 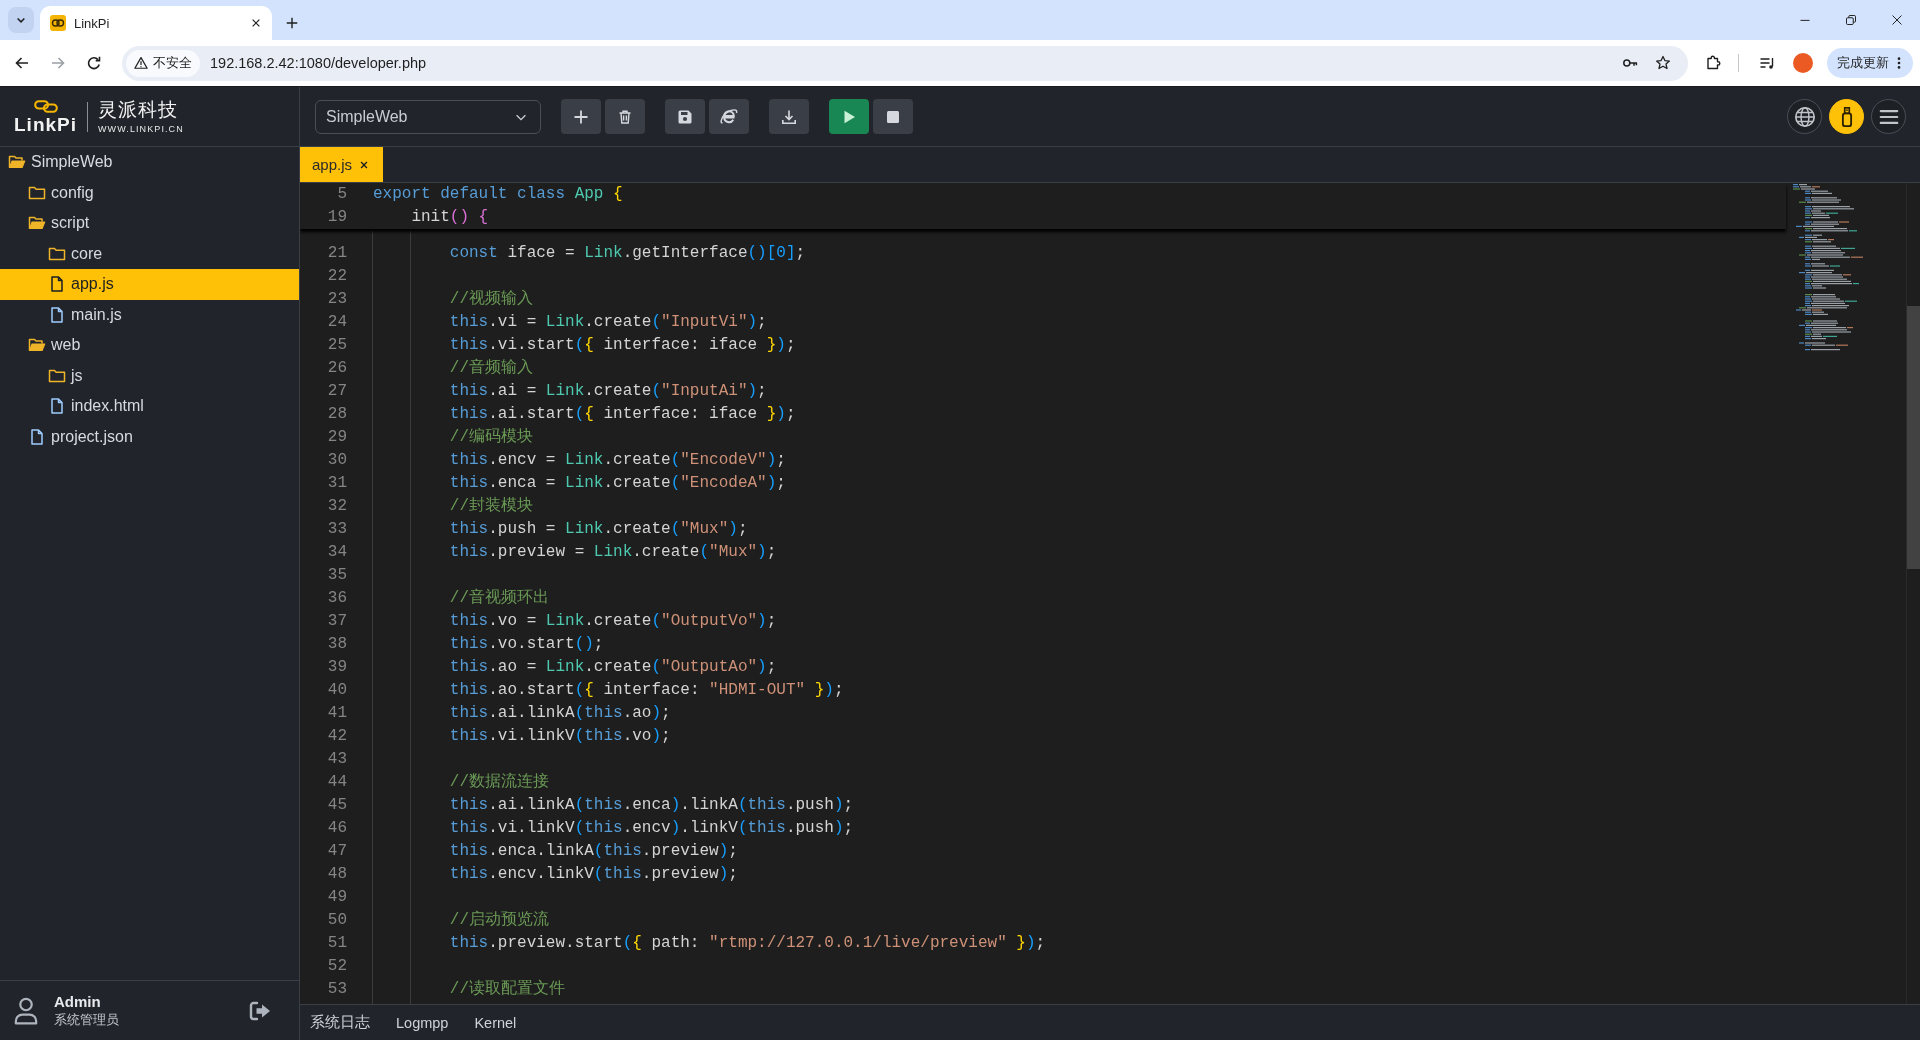 What do you see at coordinates (149, 406) in the screenshot?
I see `tree-item: index.html` at bounding box center [149, 406].